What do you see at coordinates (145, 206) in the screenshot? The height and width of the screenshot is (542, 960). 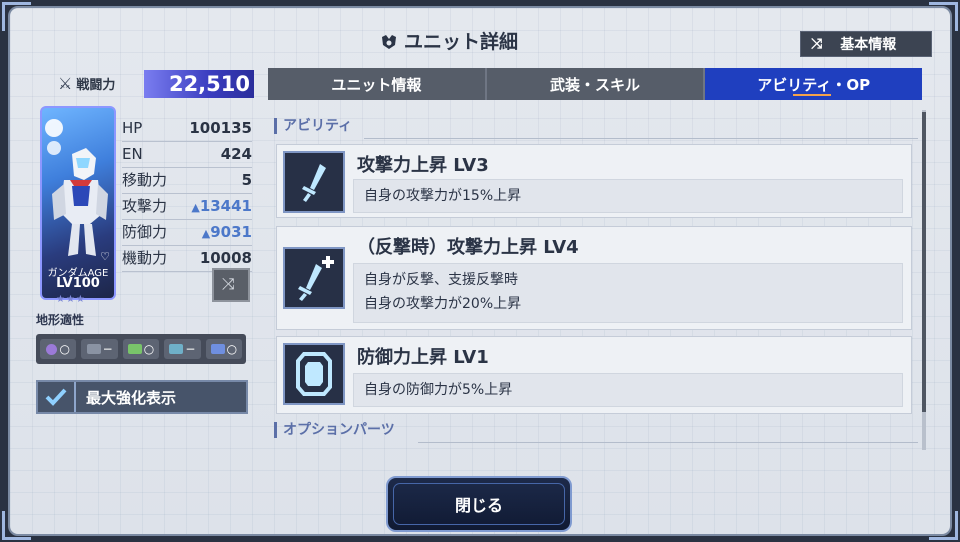 I see `stat-label: 攻撃力` at bounding box center [145, 206].